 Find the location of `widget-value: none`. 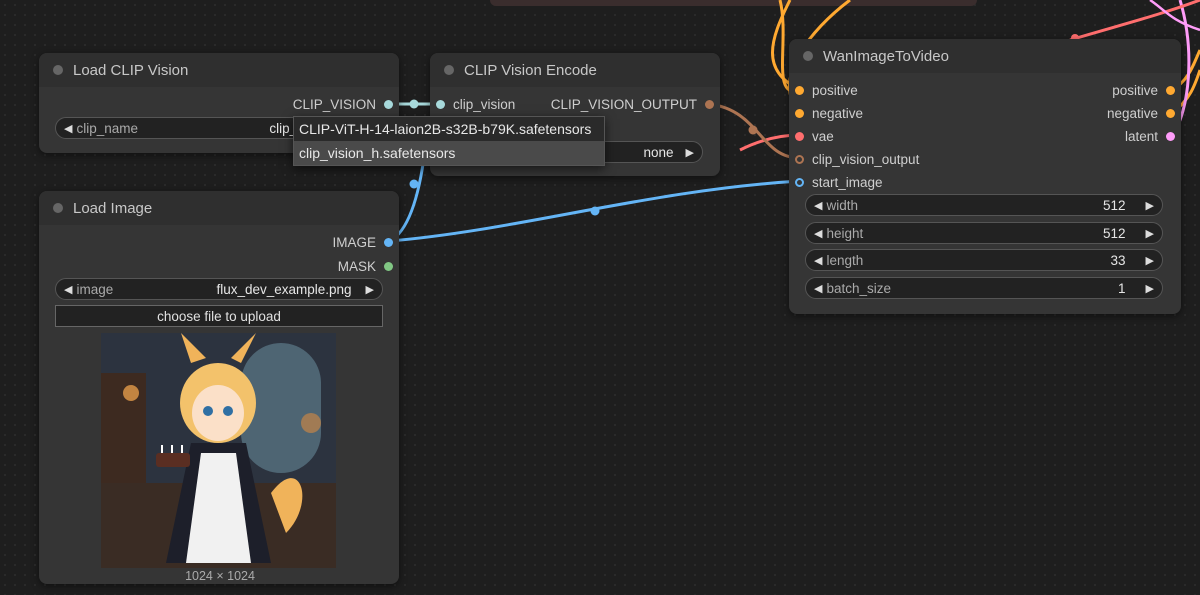

widget-value: none is located at coordinates (658, 152).